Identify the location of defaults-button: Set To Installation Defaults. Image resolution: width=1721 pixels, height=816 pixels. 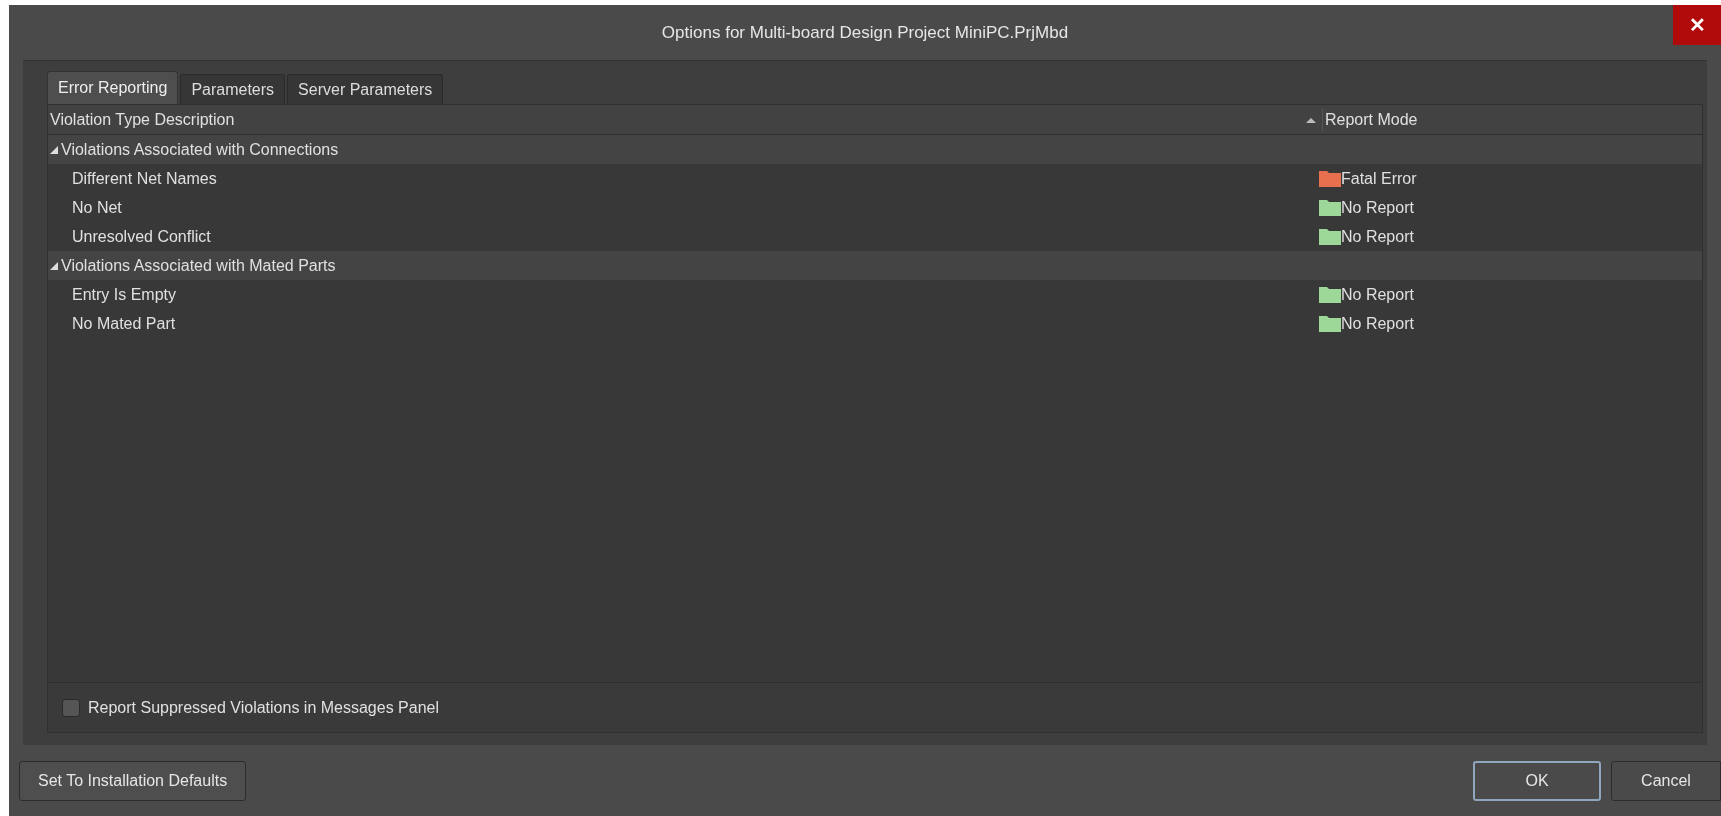
(133, 780).